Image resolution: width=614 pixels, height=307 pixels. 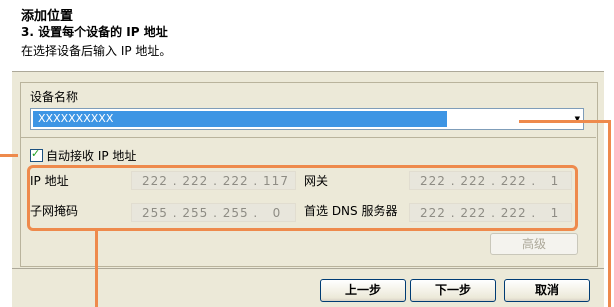 I want to click on ip-settings-callout-leader, so click(x=96, y=269).